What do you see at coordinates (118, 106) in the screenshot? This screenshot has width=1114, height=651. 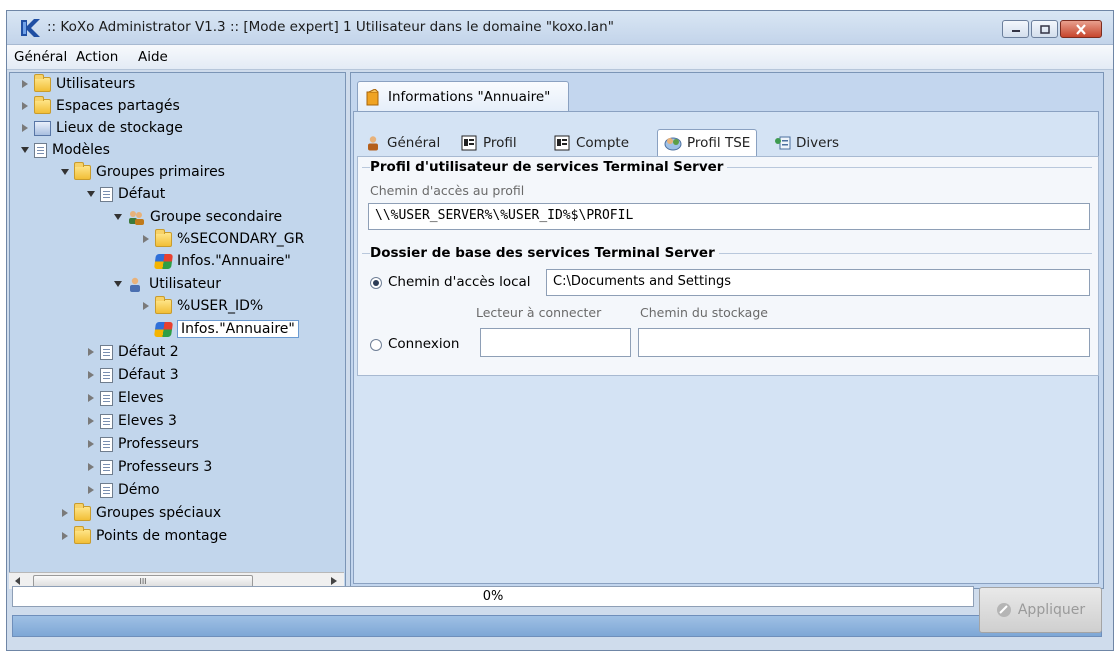 I see `tree-label: Espaces partagés` at bounding box center [118, 106].